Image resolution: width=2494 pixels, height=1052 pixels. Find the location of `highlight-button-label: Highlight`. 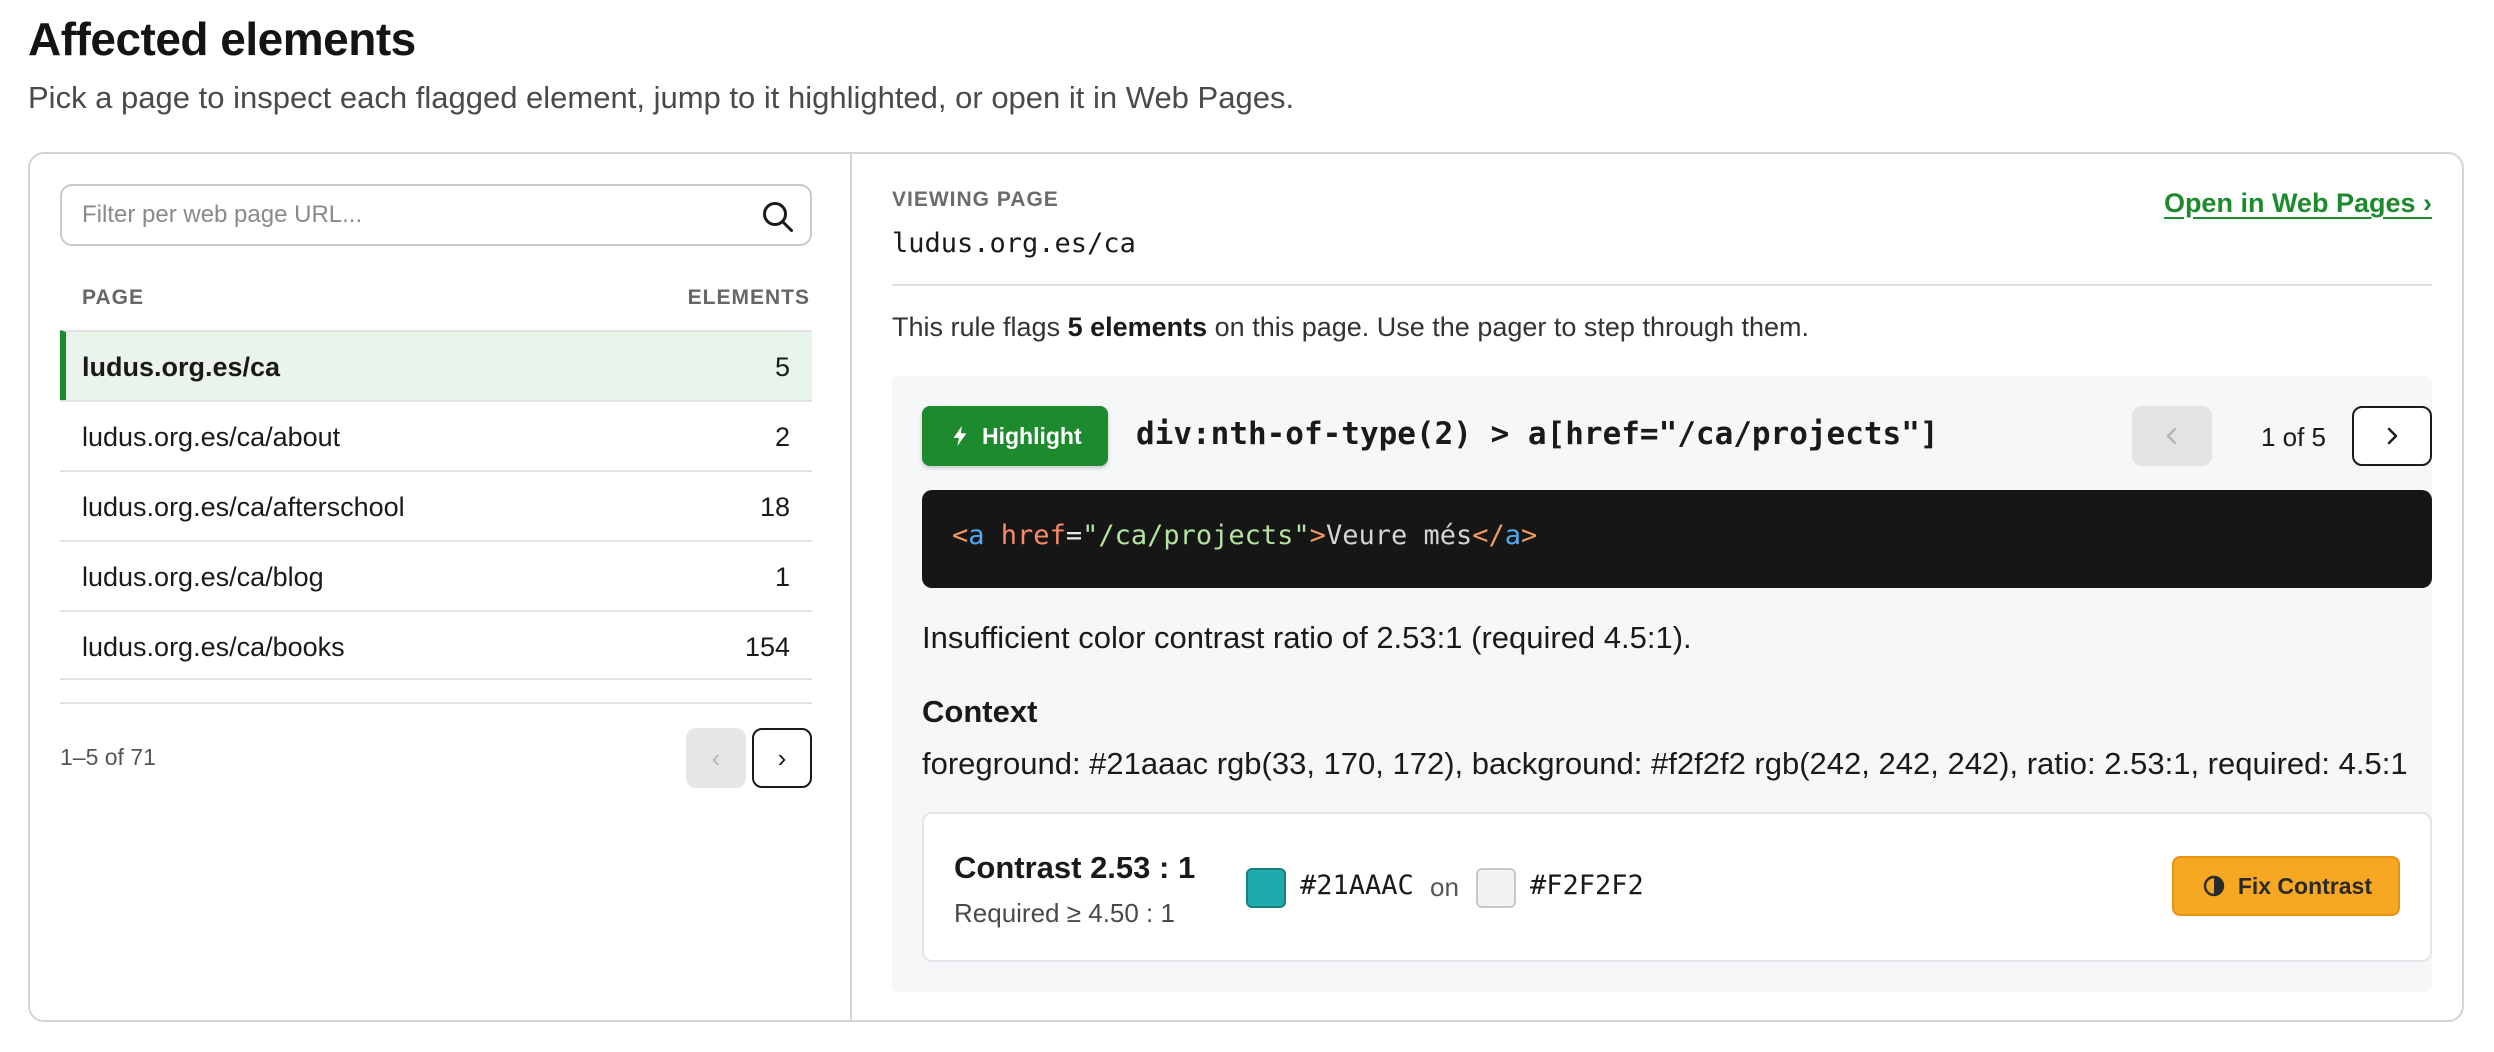

highlight-button-label: Highlight is located at coordinates (1032, 435).